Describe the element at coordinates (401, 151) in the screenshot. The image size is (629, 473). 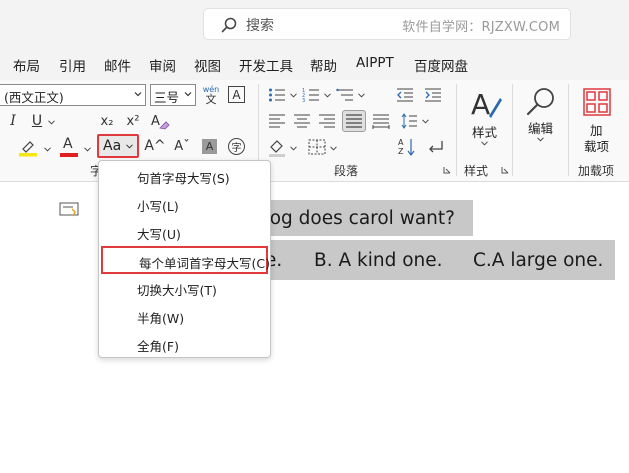
I see `svg-text: Z` at that location.